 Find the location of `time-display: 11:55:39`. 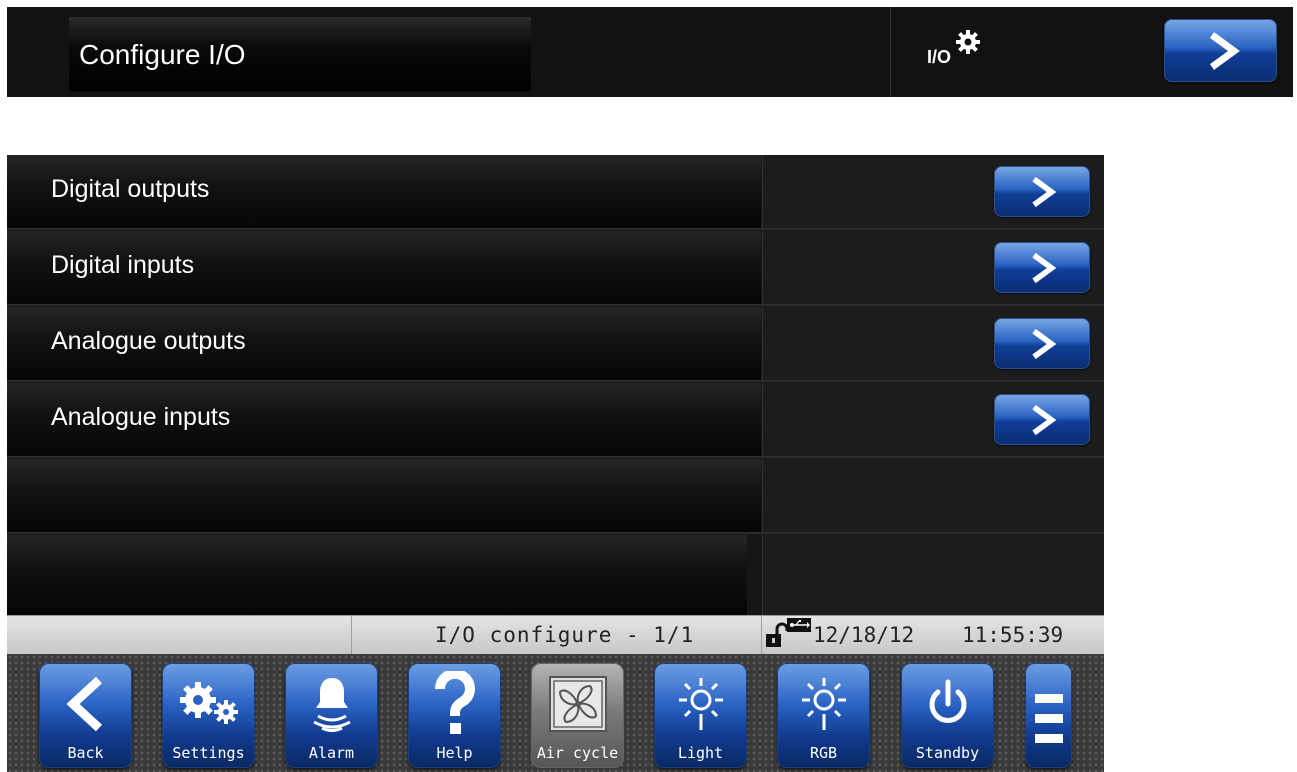

time-display: 11:55:39 is located at coordinates (1013, 635).